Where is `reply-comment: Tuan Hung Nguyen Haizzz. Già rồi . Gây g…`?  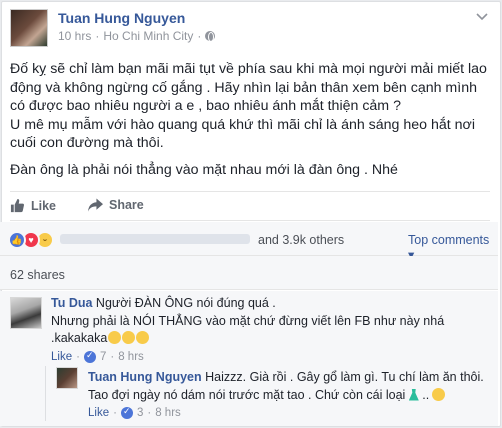 reply-comment: Tuan Hung Nguyen Haizzz. Già rồi . Gây g… is located at coordinates (286, 386).